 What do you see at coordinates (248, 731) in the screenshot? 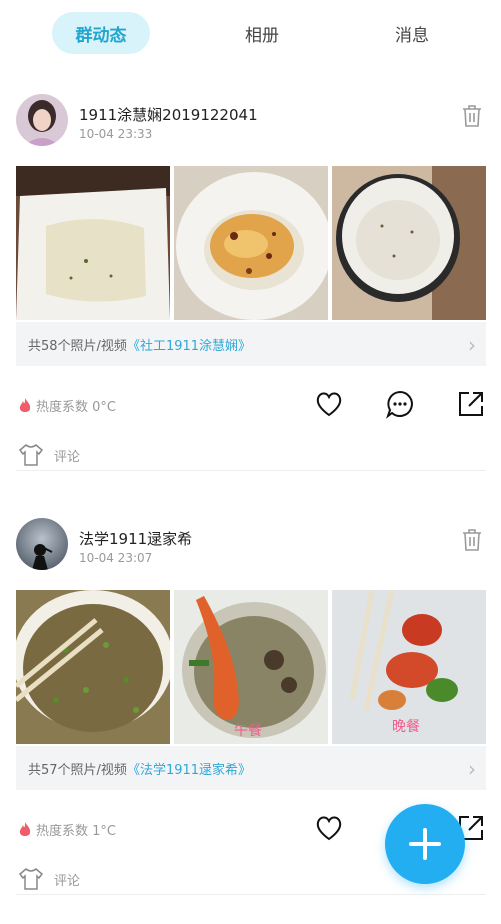
I see `photo-label: 午餐` at bounding box center [248, 731].